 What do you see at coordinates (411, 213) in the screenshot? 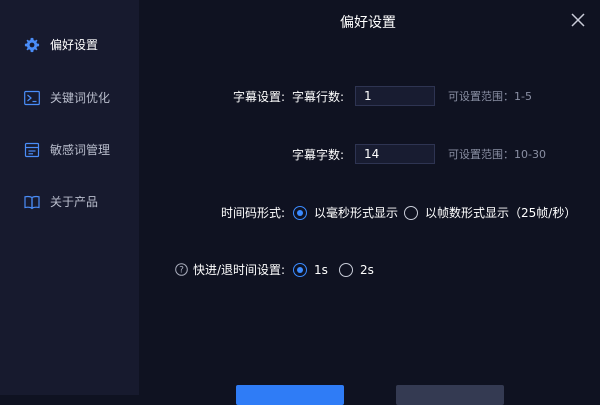
I see `timecode-frames-radio` at bounding box center [411, 213].